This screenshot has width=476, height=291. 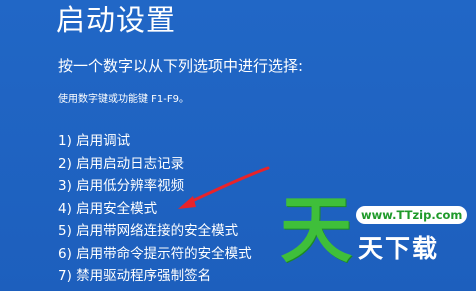 I want to click on boot-option-safe-mode-networking: 5) 启用带网络连接的安全模式, so click(x=155, y=231).